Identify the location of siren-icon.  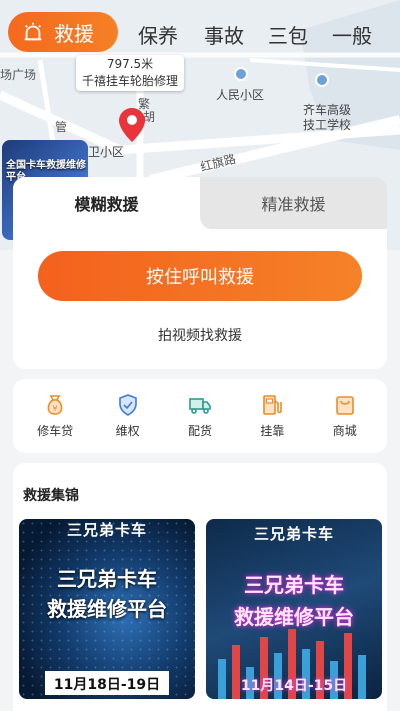
(33, 31).